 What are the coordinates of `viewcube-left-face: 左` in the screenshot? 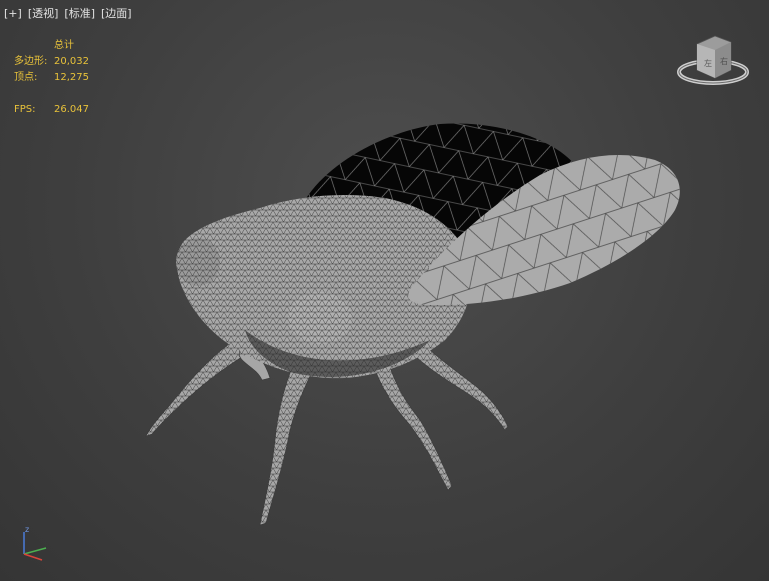 It's located at (708, 63).